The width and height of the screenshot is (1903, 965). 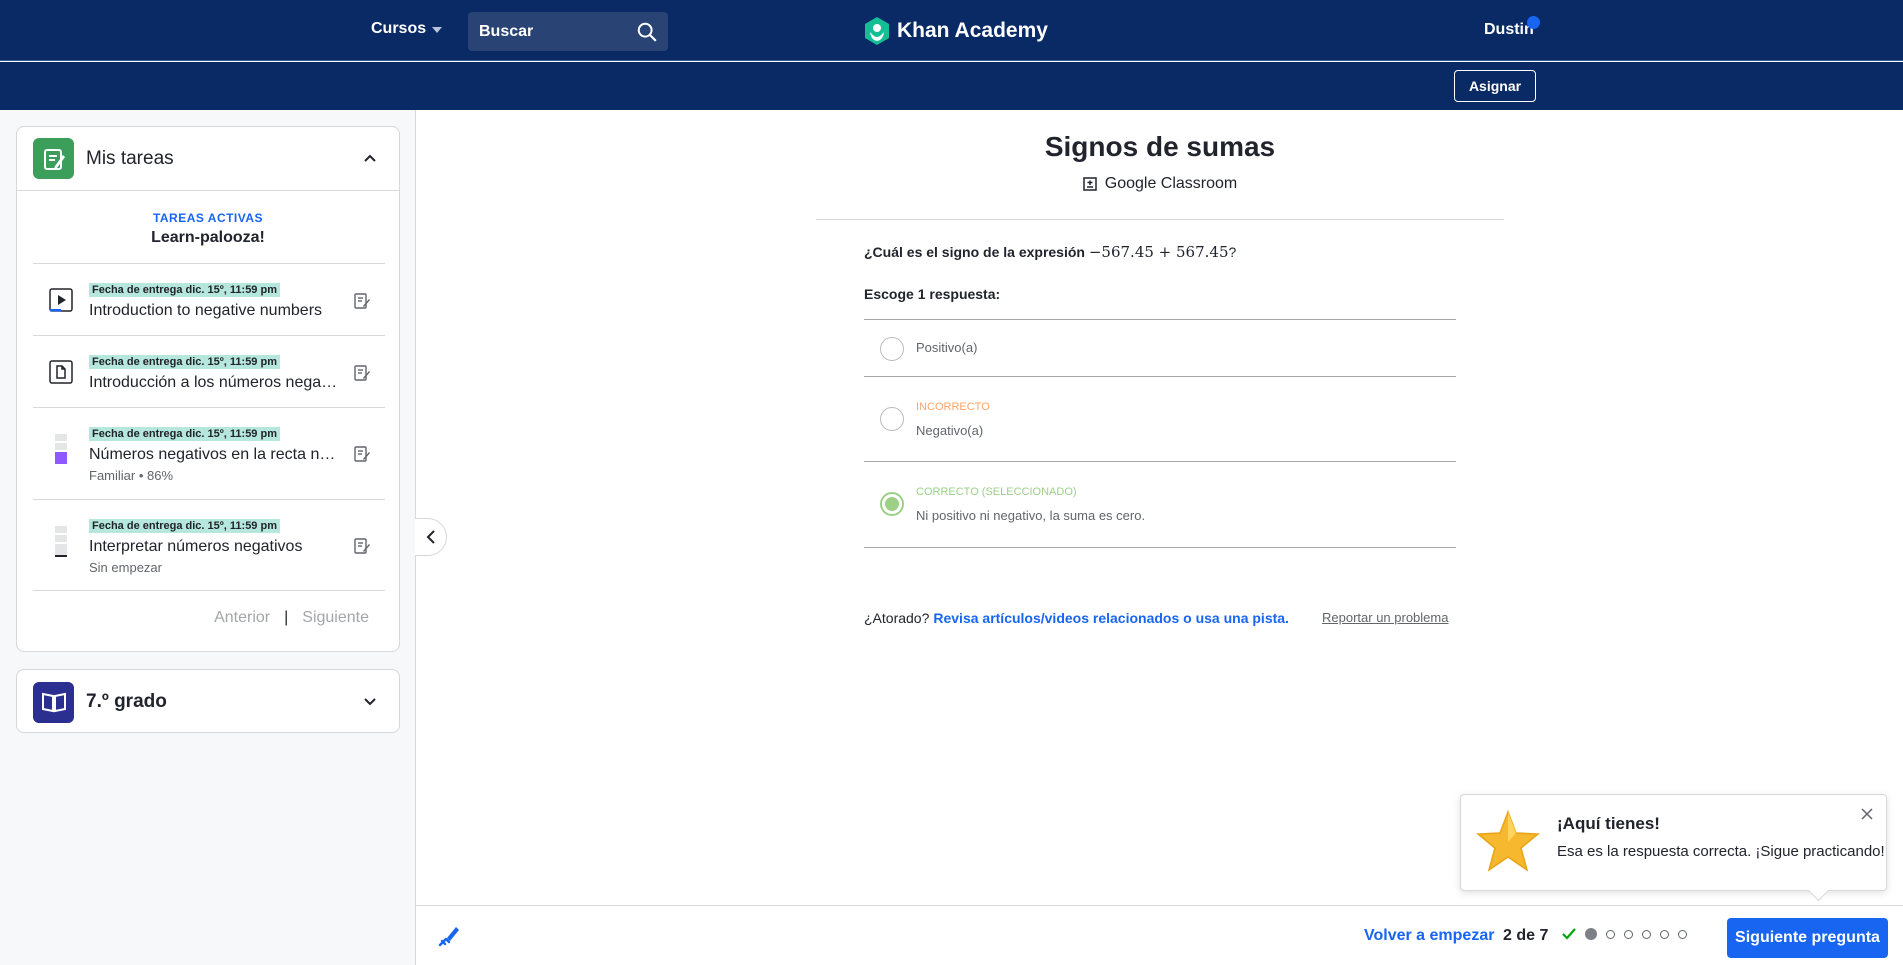 I want to click on top-nav: Cursos Khan Academy Dustin, so click(x=951, y=30).